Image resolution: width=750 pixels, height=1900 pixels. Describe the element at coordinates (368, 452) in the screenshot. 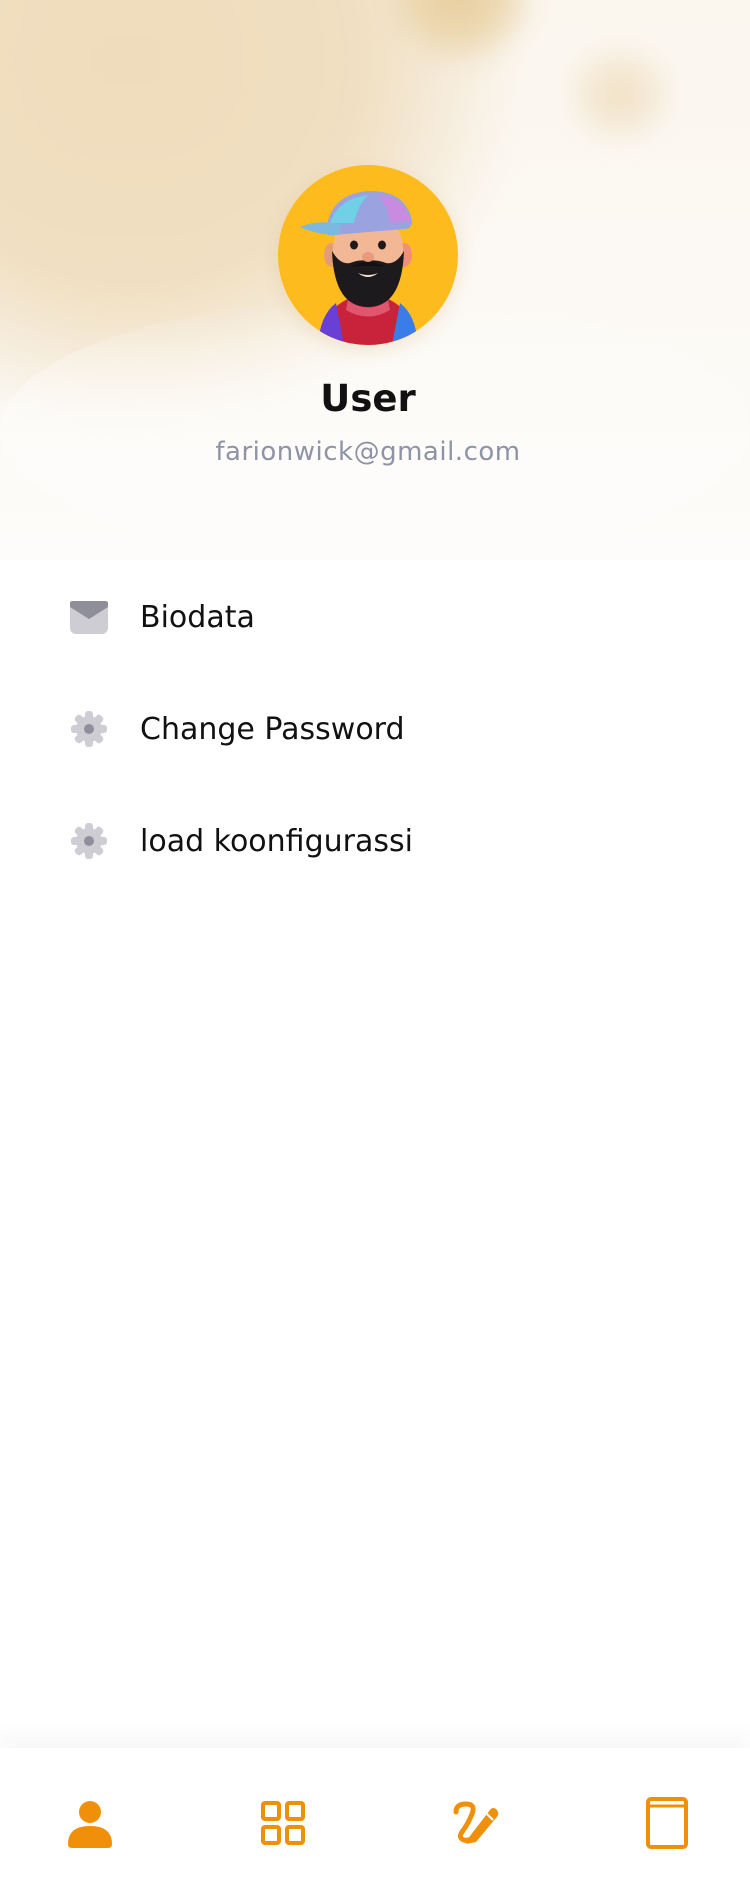

I see `profile-email: farionwick@gmail.com` at that location.